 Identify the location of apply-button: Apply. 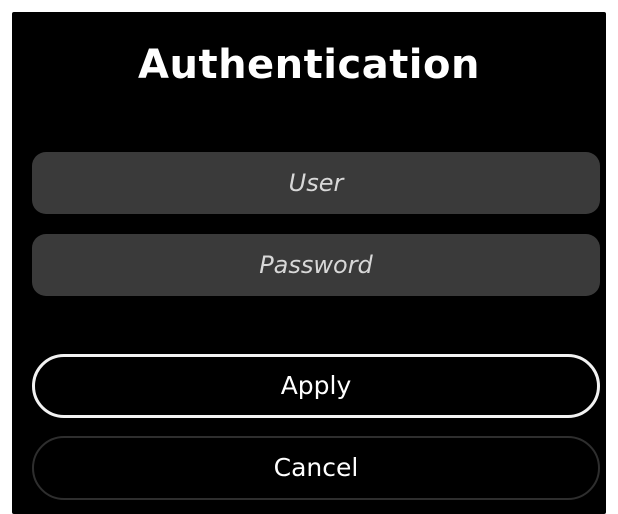
(316, 386).